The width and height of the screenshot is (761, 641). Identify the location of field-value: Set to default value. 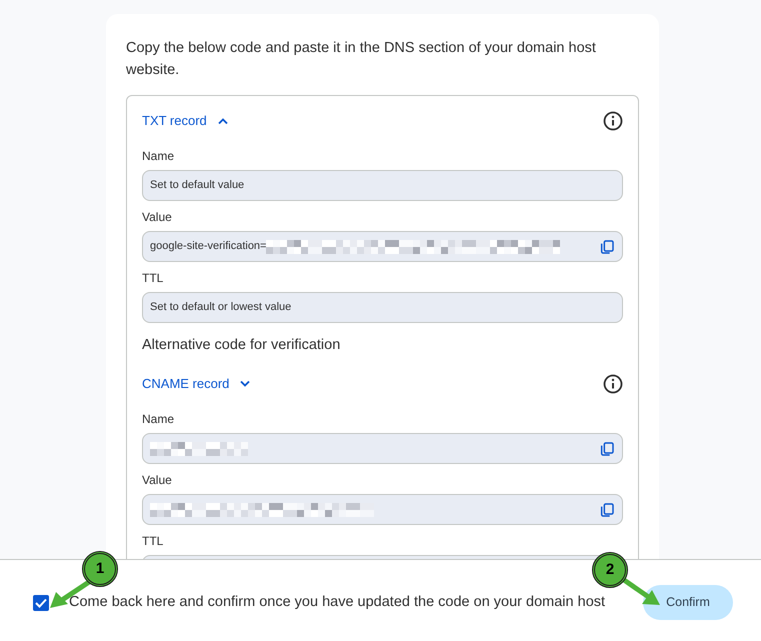
(197, 186).